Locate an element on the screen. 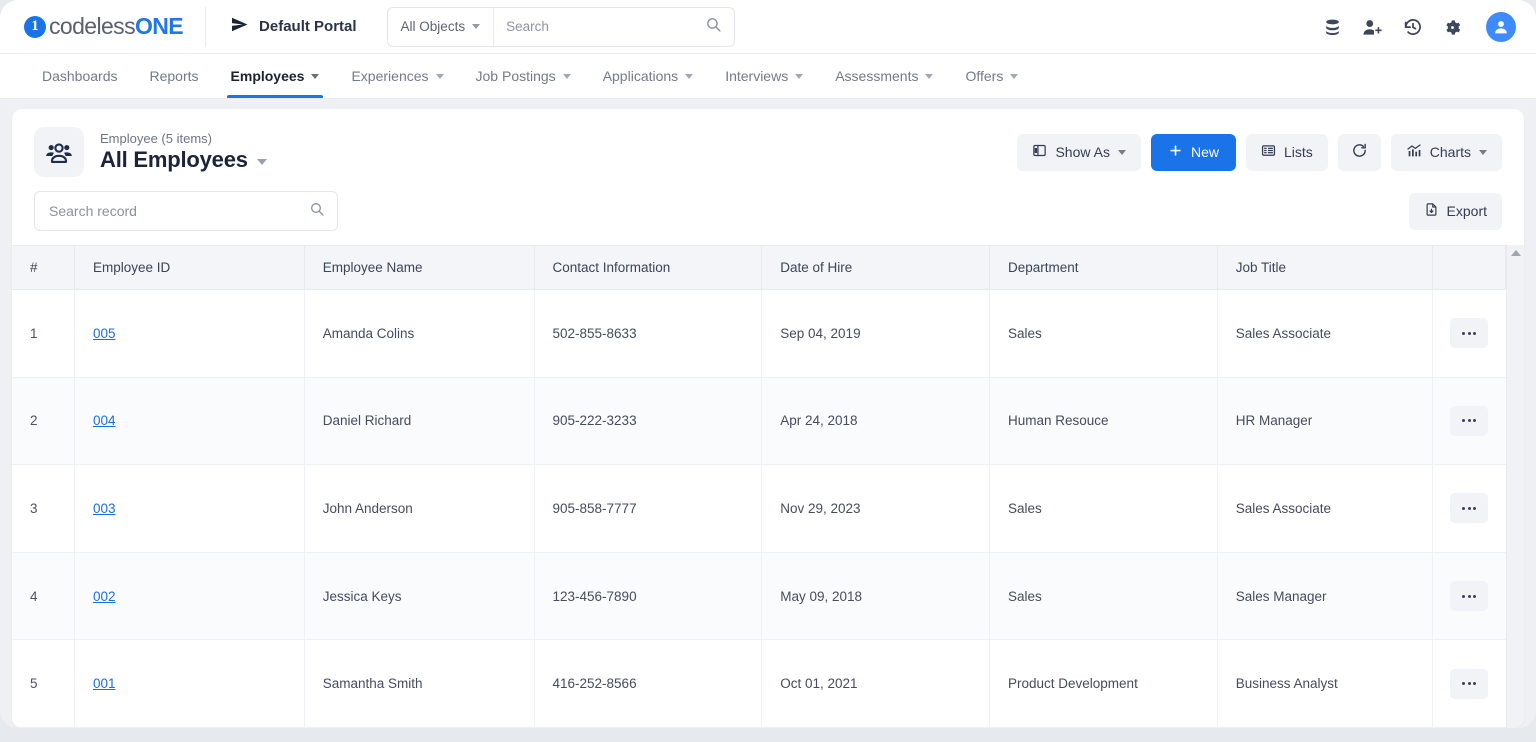 This screenshot has height=742, width=1536. add-user-icon is located at coordinates (1372, 27).